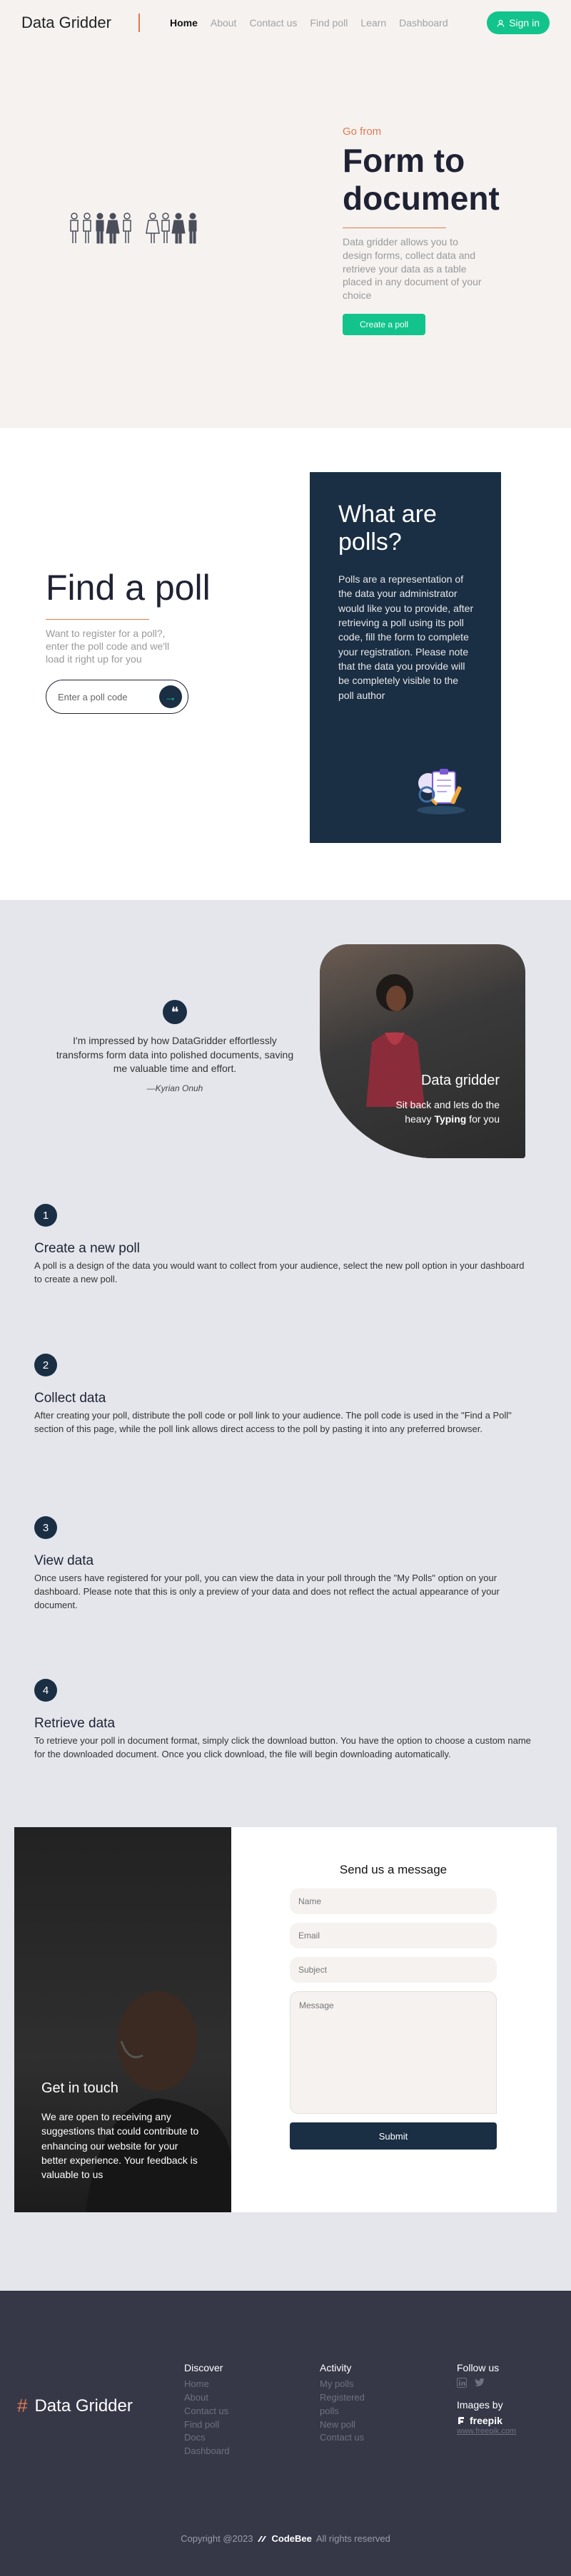  Describe the element at coordinates (128, 588) in the screenshot. I see `find-poll-title: Find a poll` at that location.